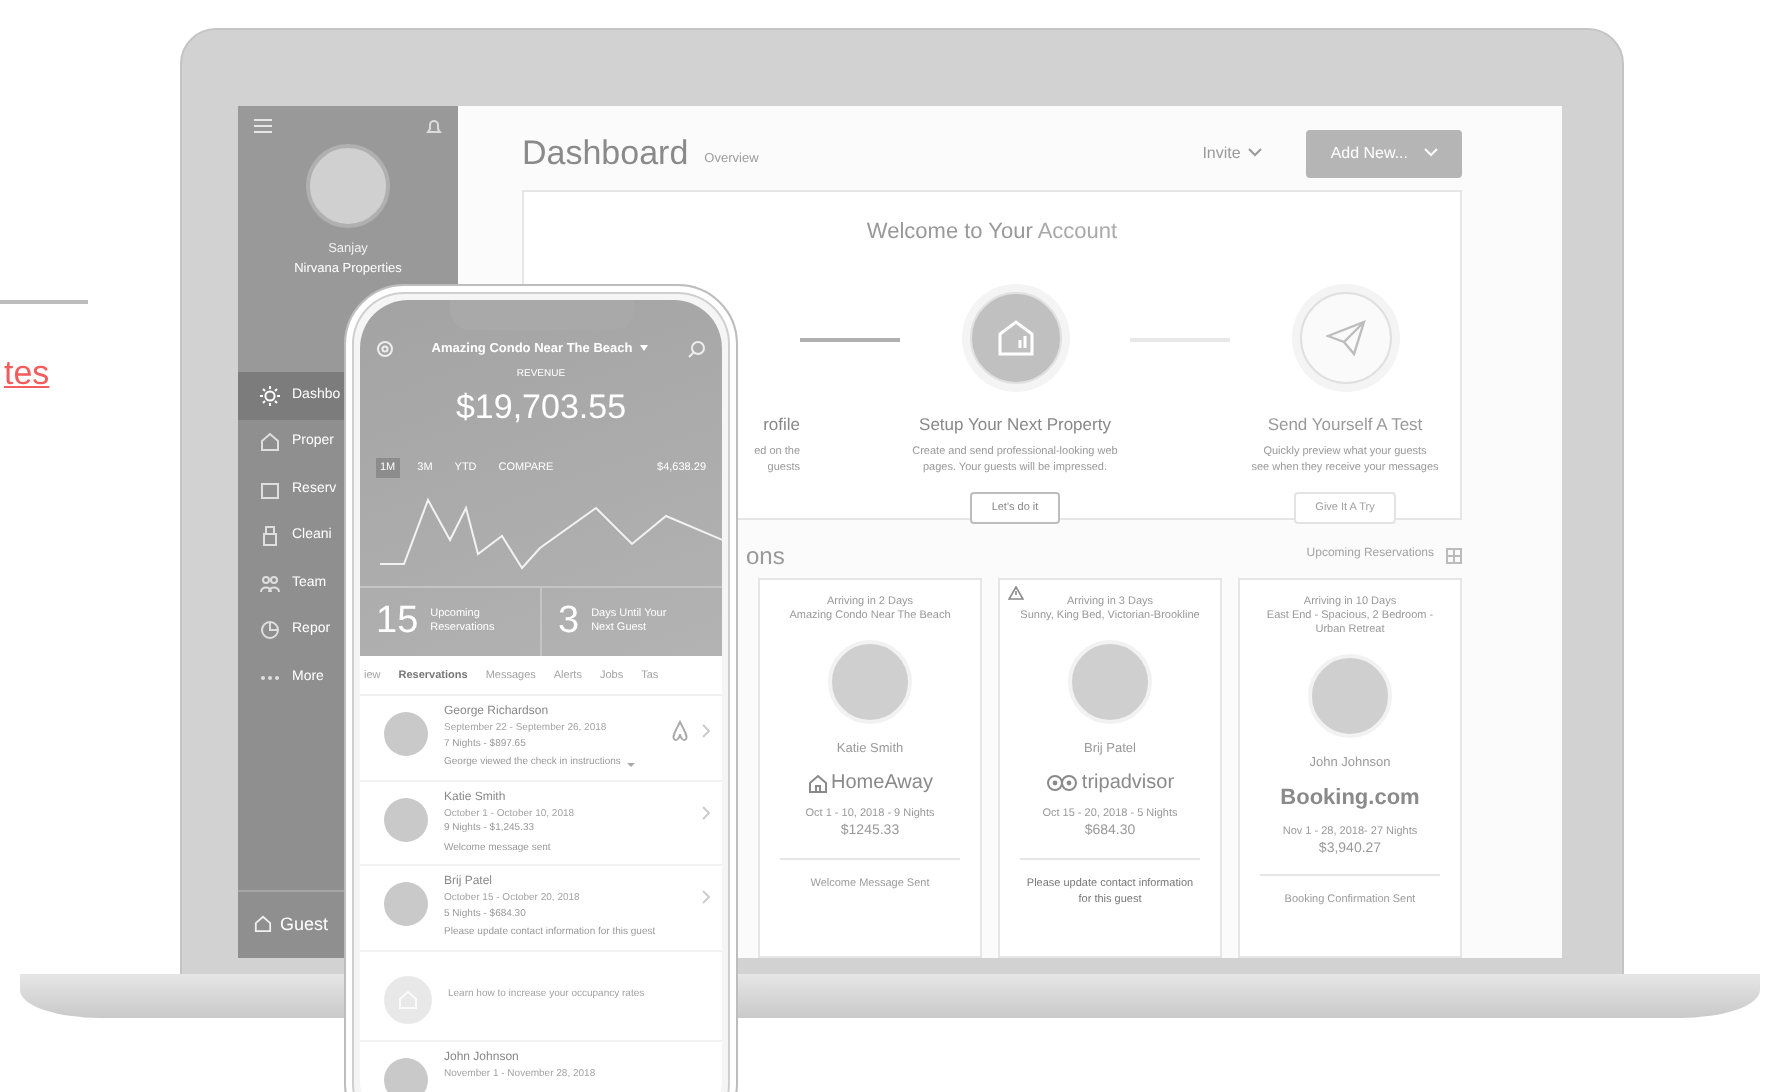 Image resolution: width=1776 pixels, height=1092 pixels. Describe the element at coordinates (1350, 799) in the screenshot. I see `source-logo-text: Booking.com` at that location.